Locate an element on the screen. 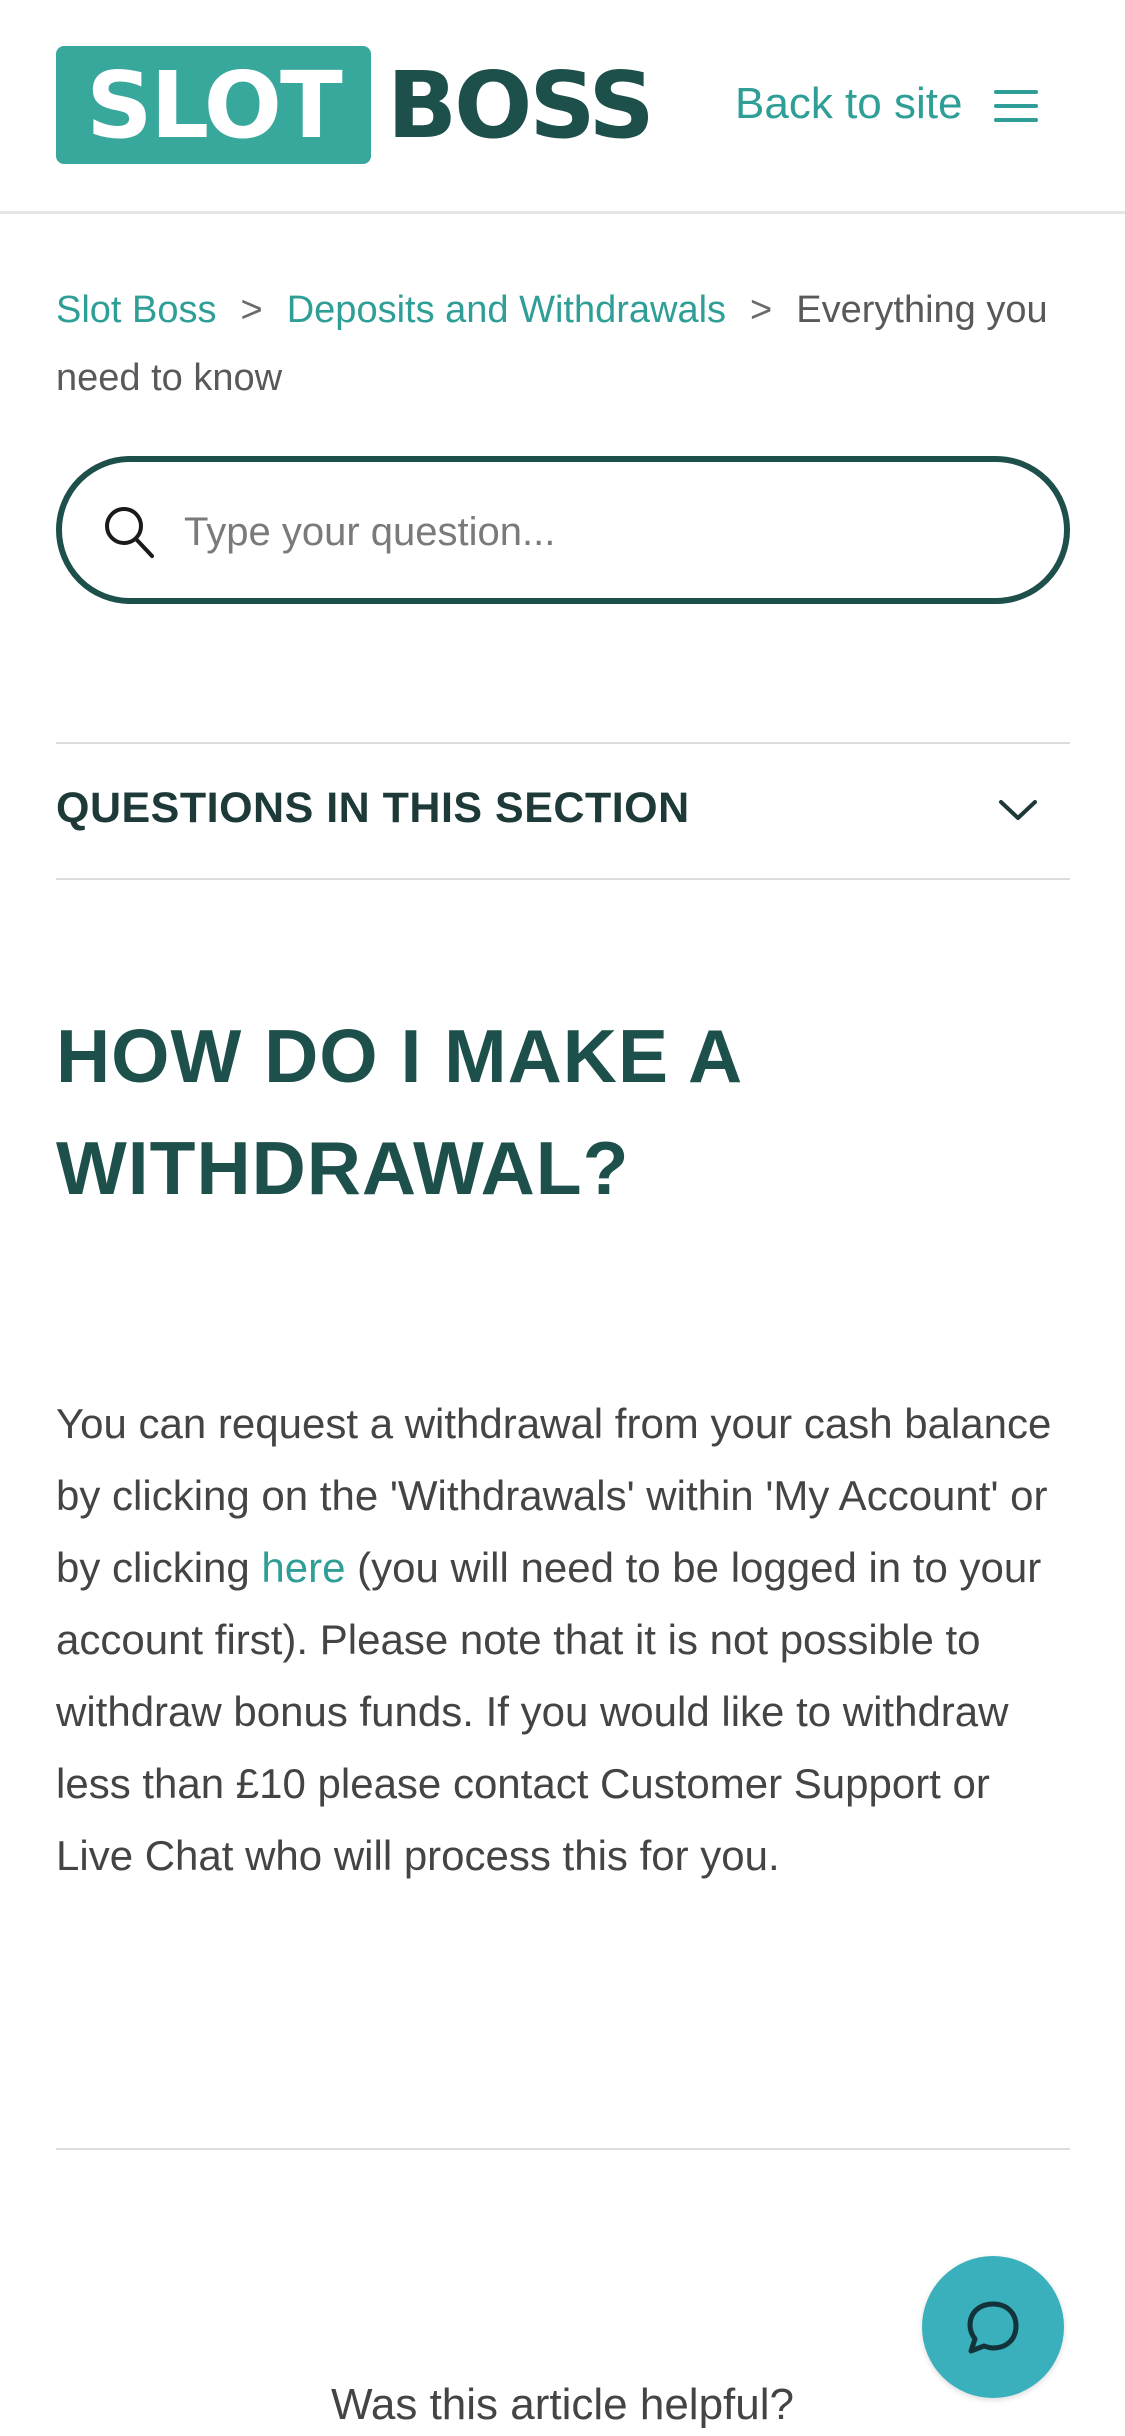 Image resolution: width=1125 pixels, height=2436 pixels. search-input is located at coordinates (614, 532).